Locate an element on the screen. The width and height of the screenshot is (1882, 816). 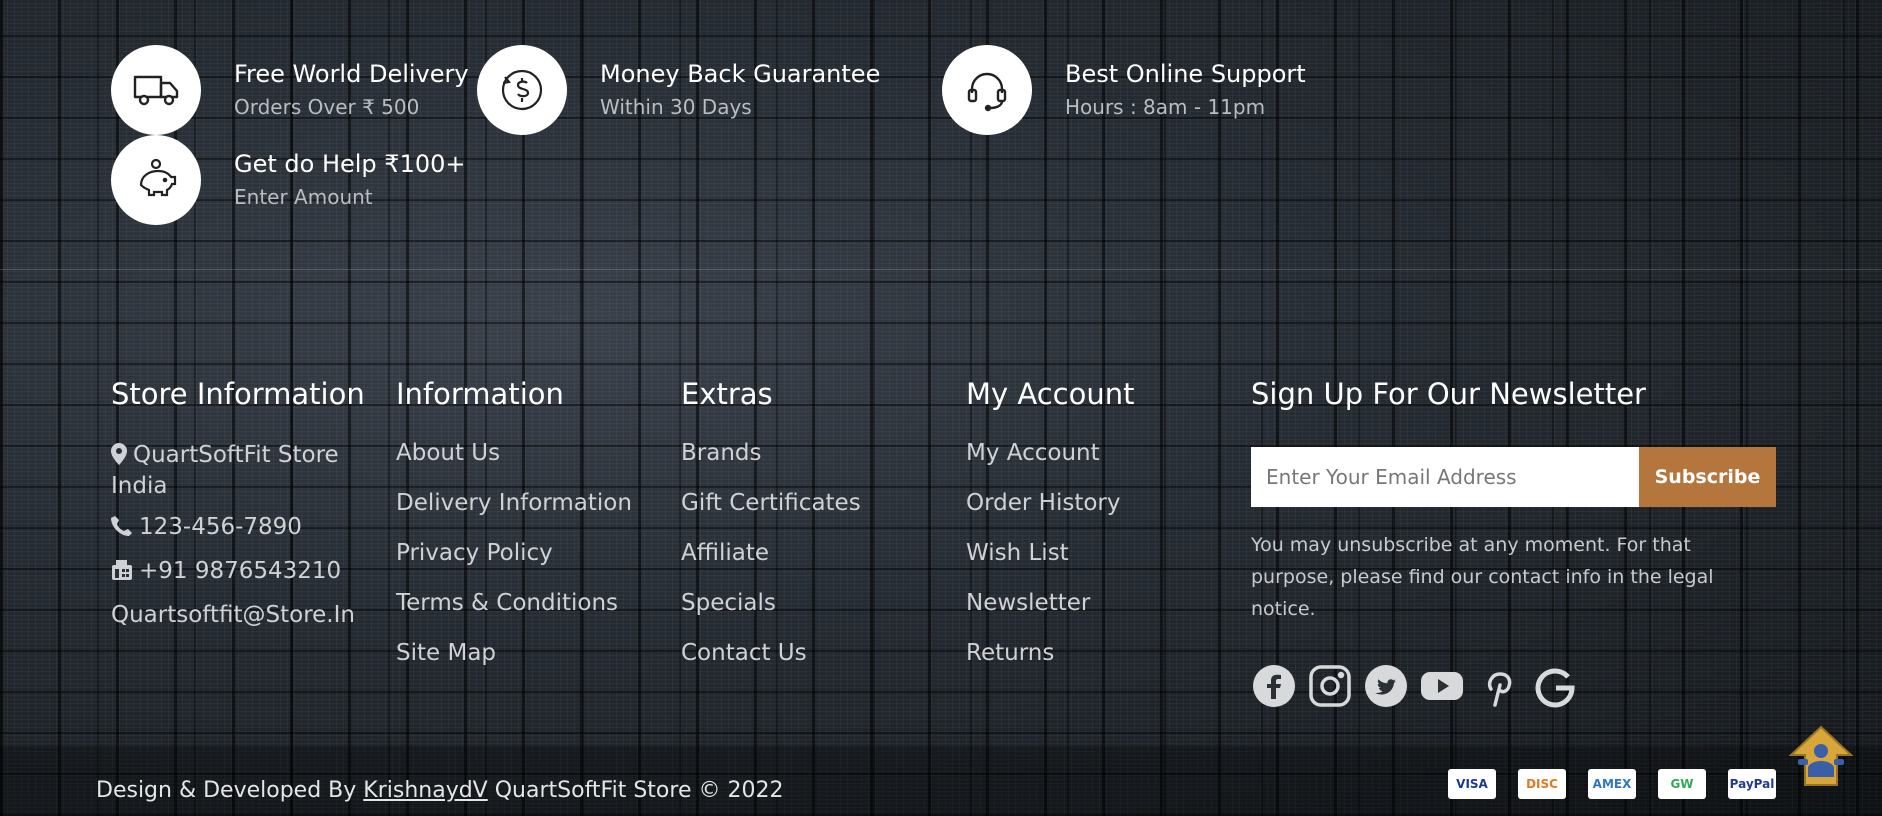
feature-title: Best Online Support is located at coordinates (1185, 74).